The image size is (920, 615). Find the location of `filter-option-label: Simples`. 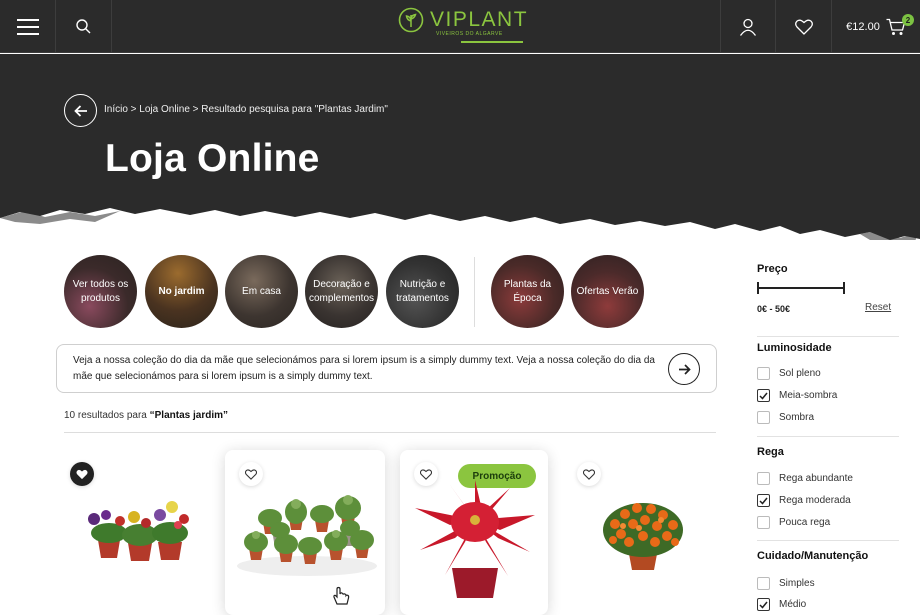

filter-option-label: Simples is located at coordinates (797, 583).